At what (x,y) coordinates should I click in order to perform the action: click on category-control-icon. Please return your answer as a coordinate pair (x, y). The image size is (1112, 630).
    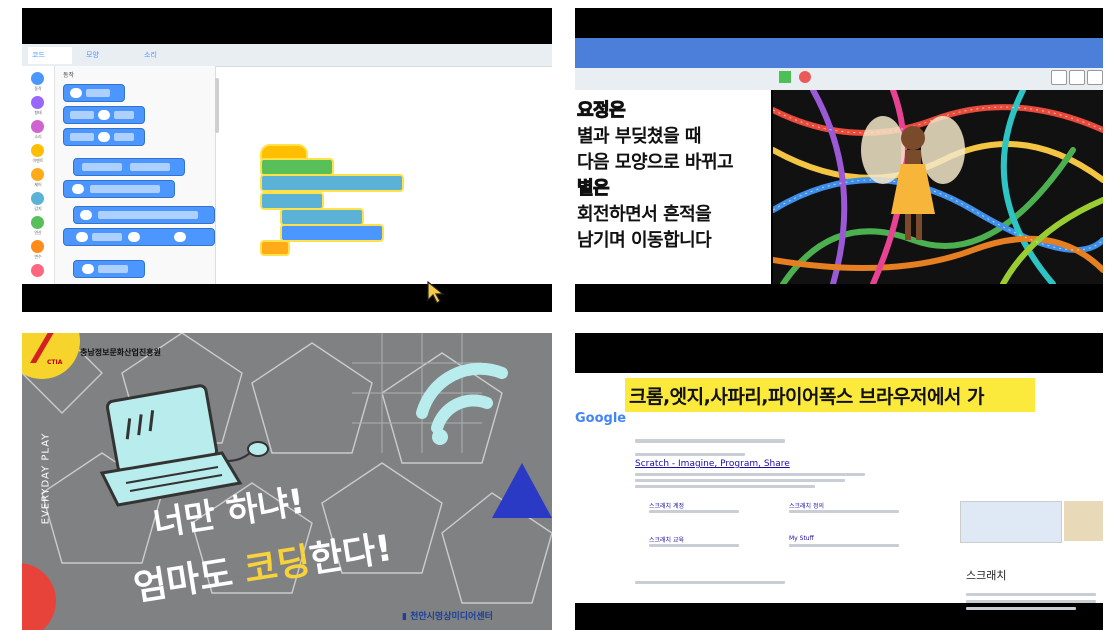
    Looking at the image, I should click on (37, 174).